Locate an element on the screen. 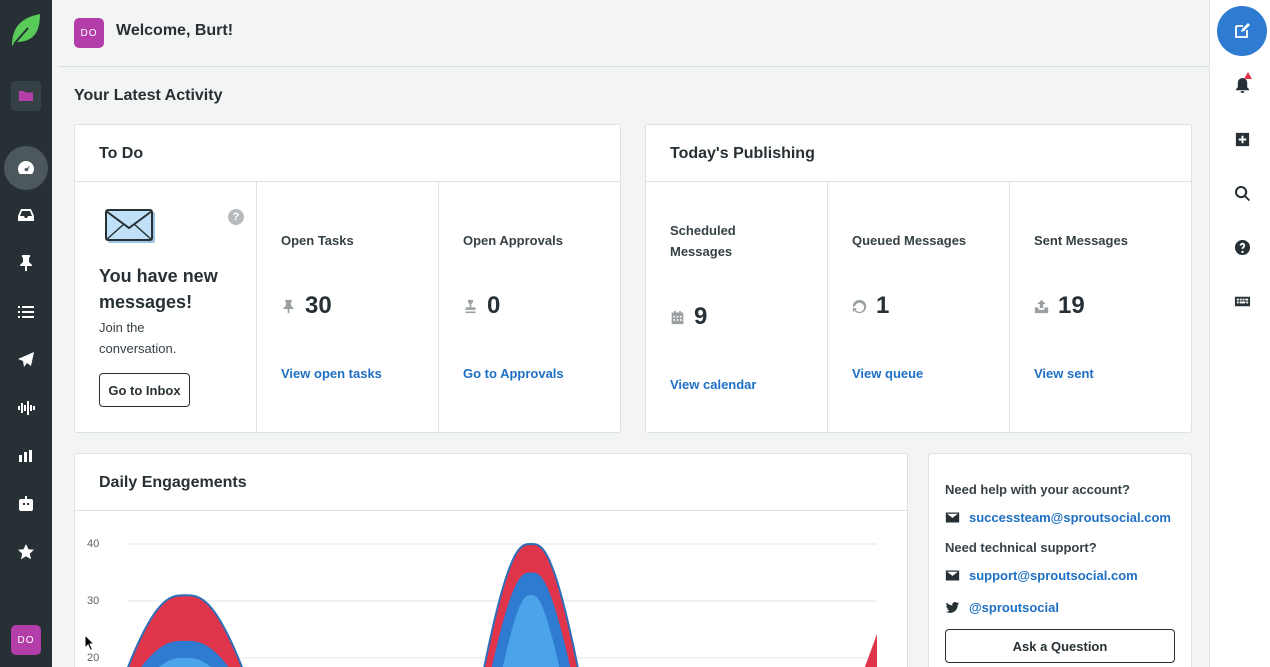 Image resolution: width=1270 pixels, height=667 pixels. search-icon is located at coordinates (1242, 193).